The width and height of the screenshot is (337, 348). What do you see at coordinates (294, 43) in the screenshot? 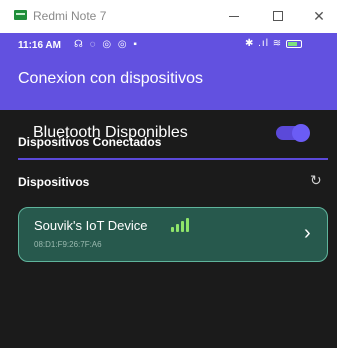
I see `battery-icon` at bounding box center [294, 43].